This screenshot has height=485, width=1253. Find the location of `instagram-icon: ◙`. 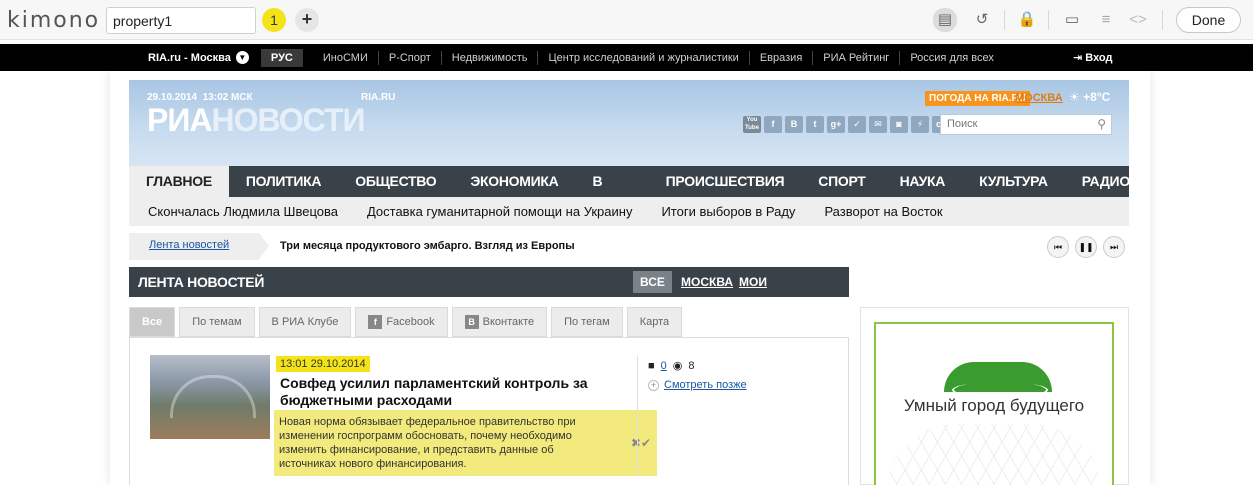

instagram-icon: ◙ is located at coordinates (899, 124).